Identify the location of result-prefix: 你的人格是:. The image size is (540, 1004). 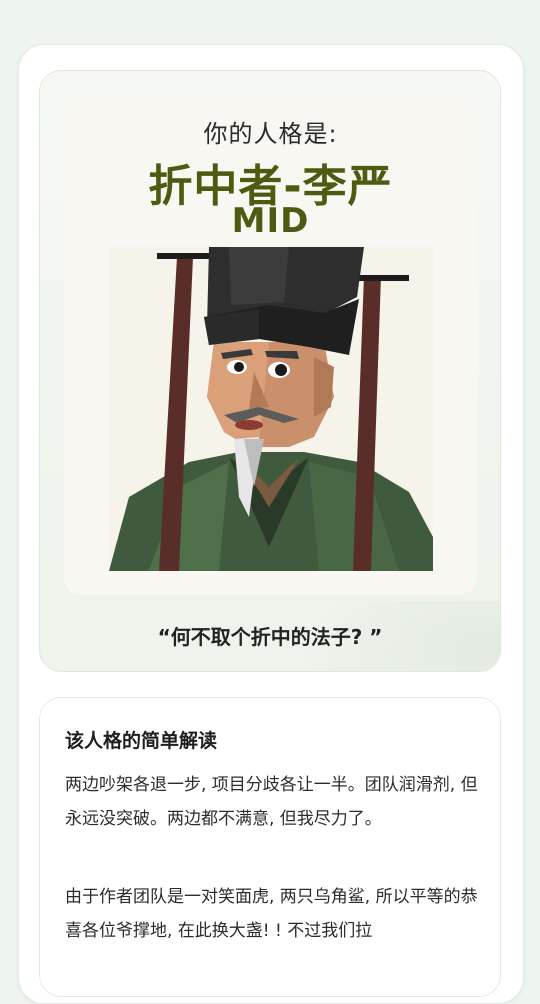
(270, 134).